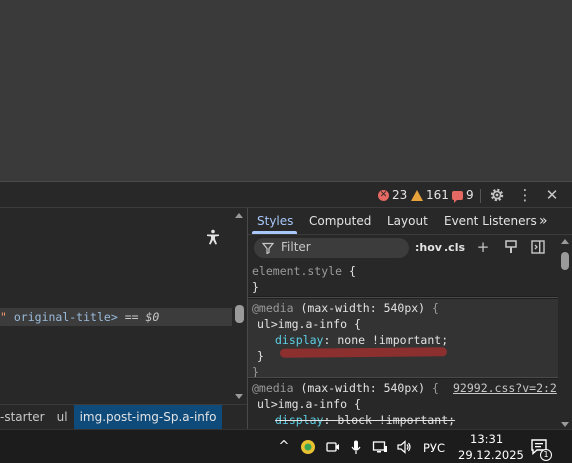  I want to click on error-counter: ✕ 23, so click(392, 195).